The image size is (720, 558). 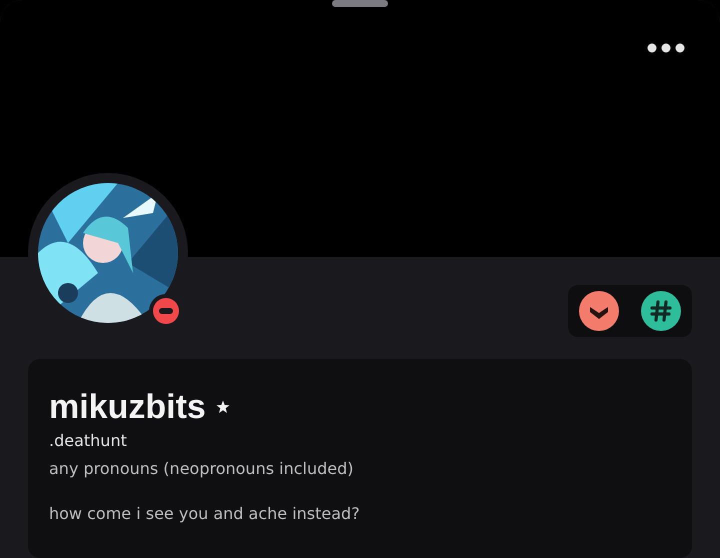 What do you see at coordinates (666, 48) in the screenshot?
I see `more-icon` at bounding box center [666, 48].